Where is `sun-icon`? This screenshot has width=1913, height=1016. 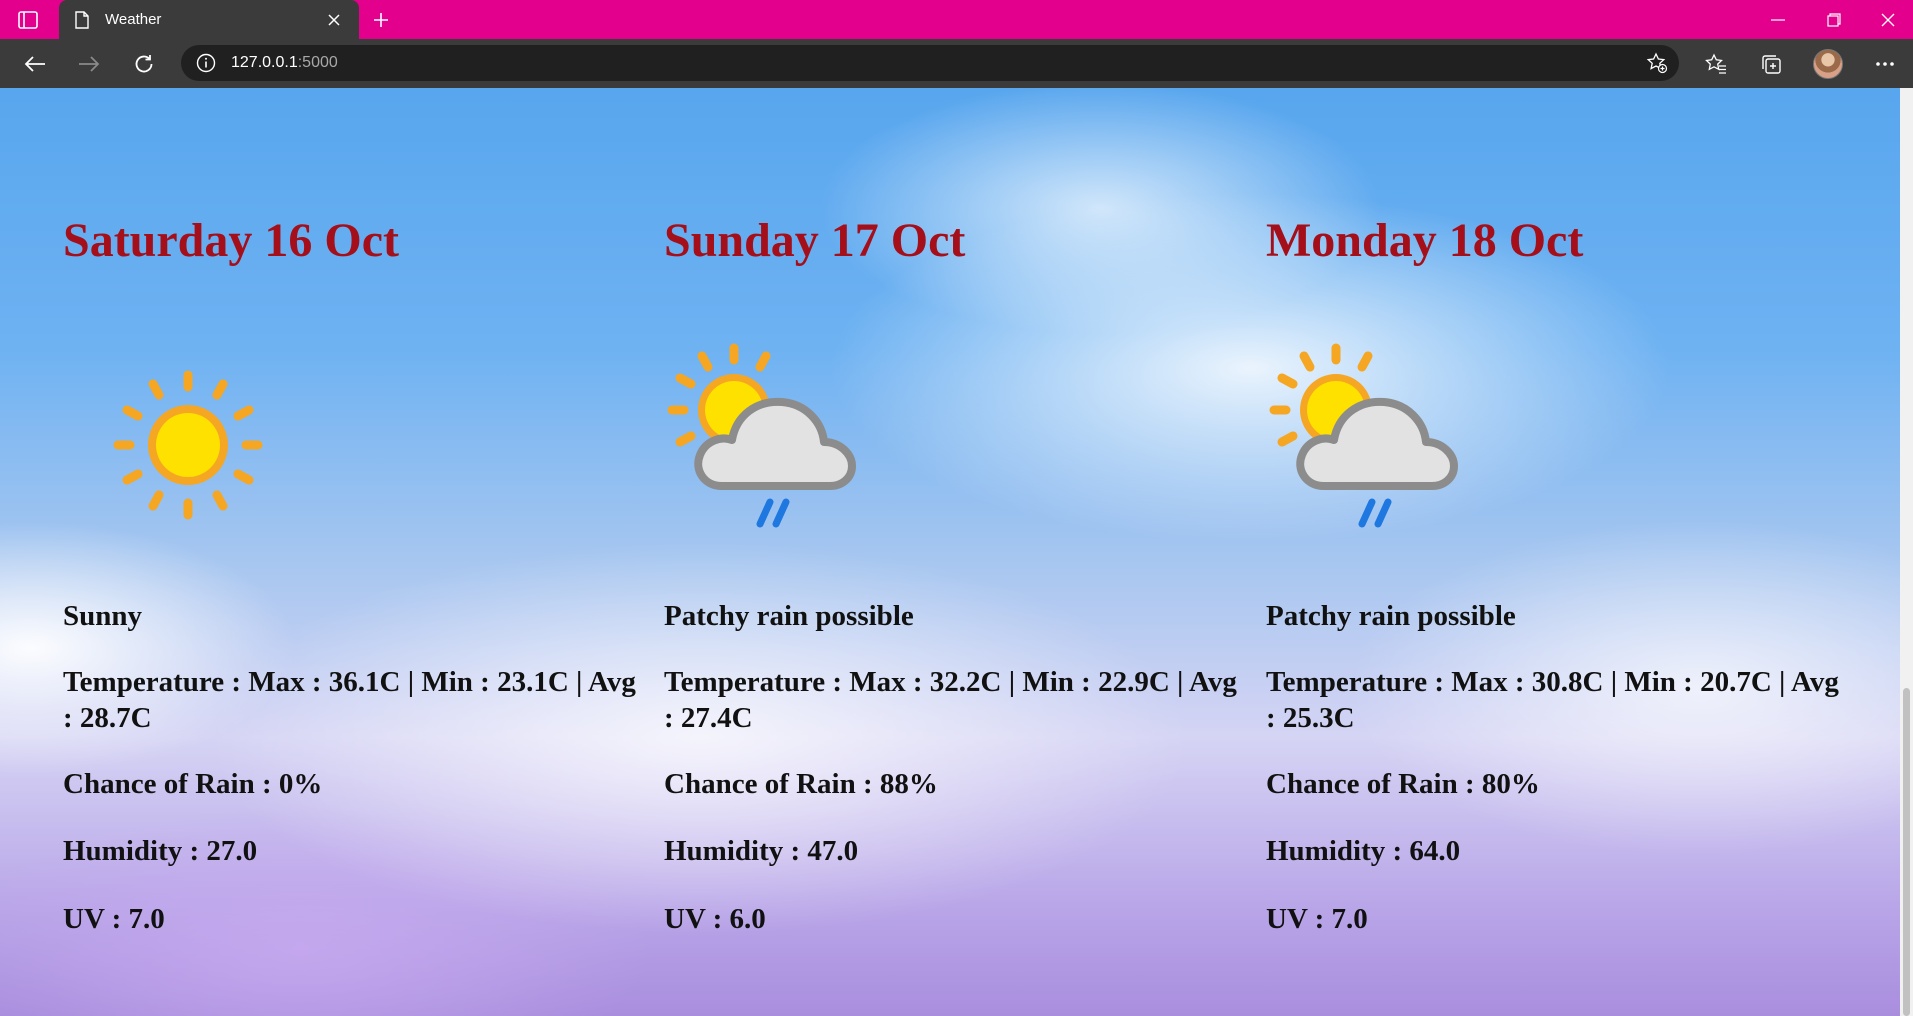 sun-icon is located at coordinates (183, 450).